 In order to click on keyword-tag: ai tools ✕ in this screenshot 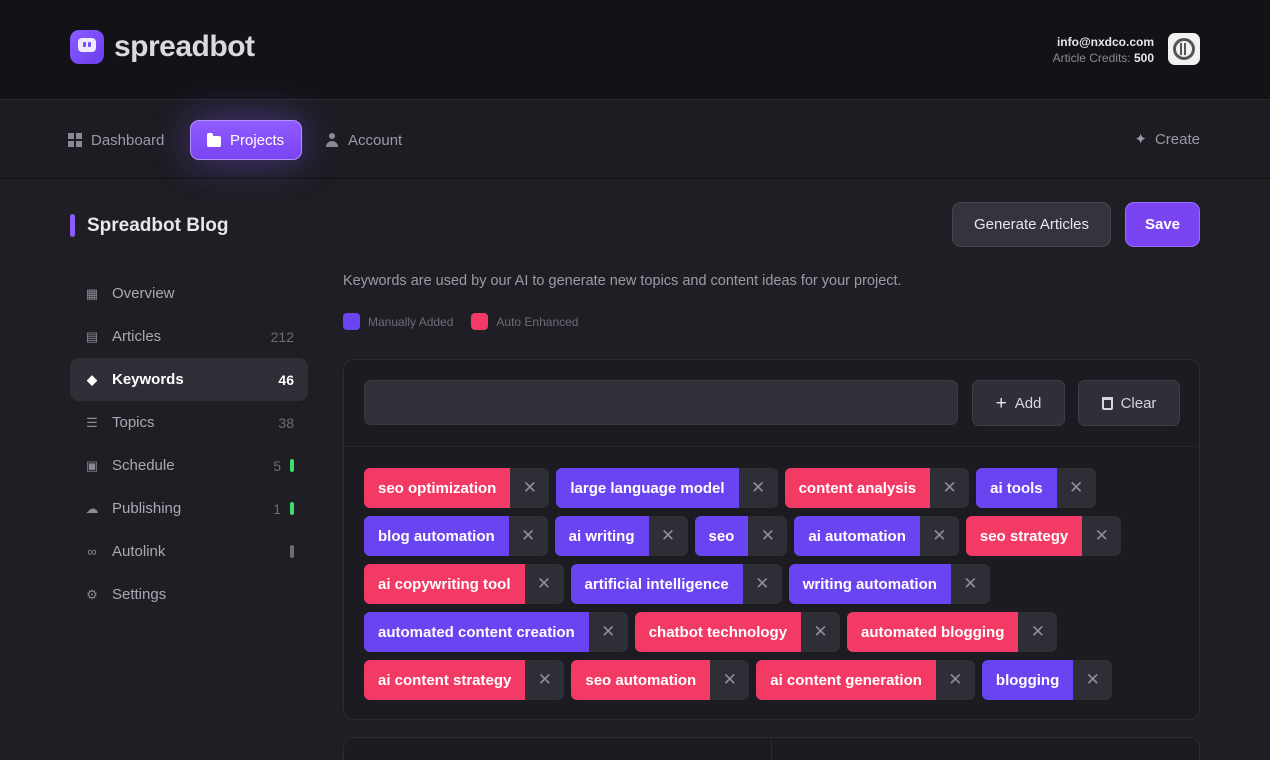, I will do `click(1036, 488)`.